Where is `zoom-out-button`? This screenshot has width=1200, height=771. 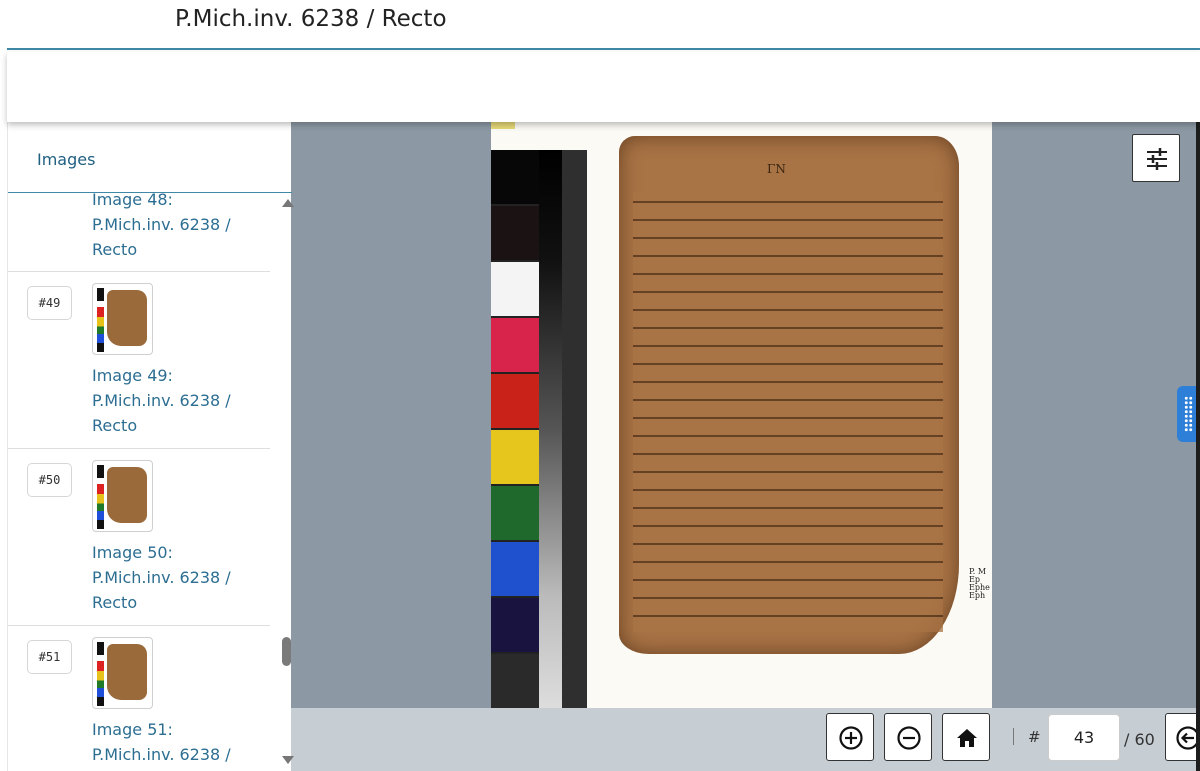
zoom-out-button is located at coordinates (908, 737).